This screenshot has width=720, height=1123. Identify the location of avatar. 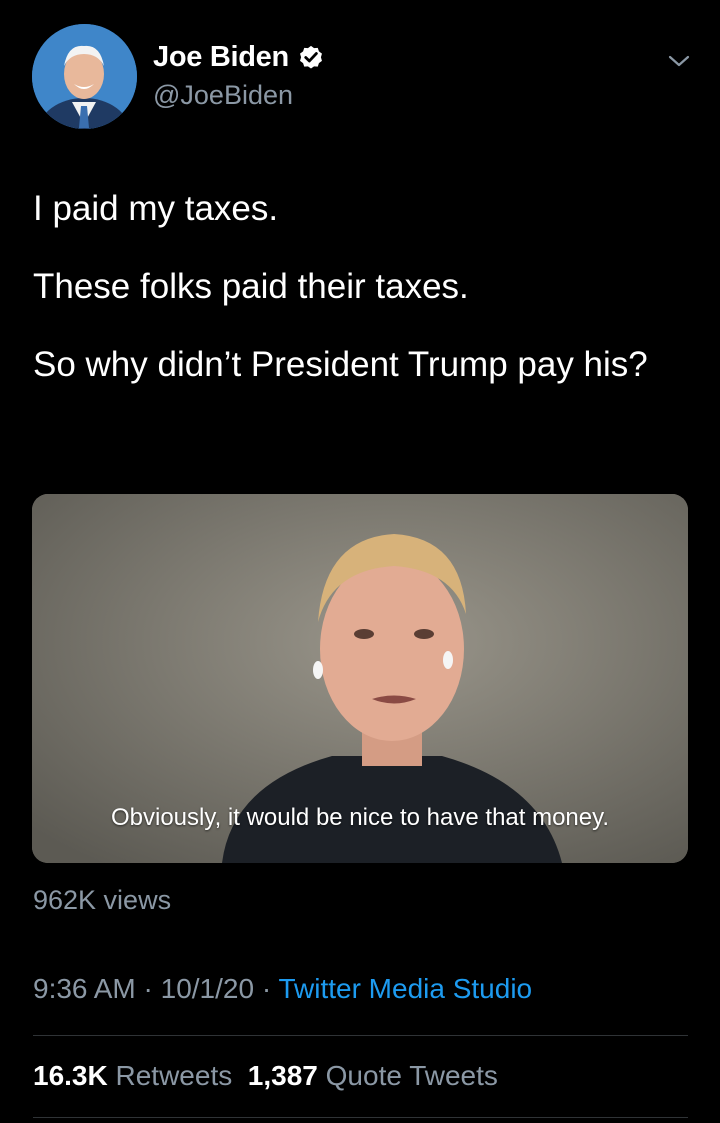
(84, 76).